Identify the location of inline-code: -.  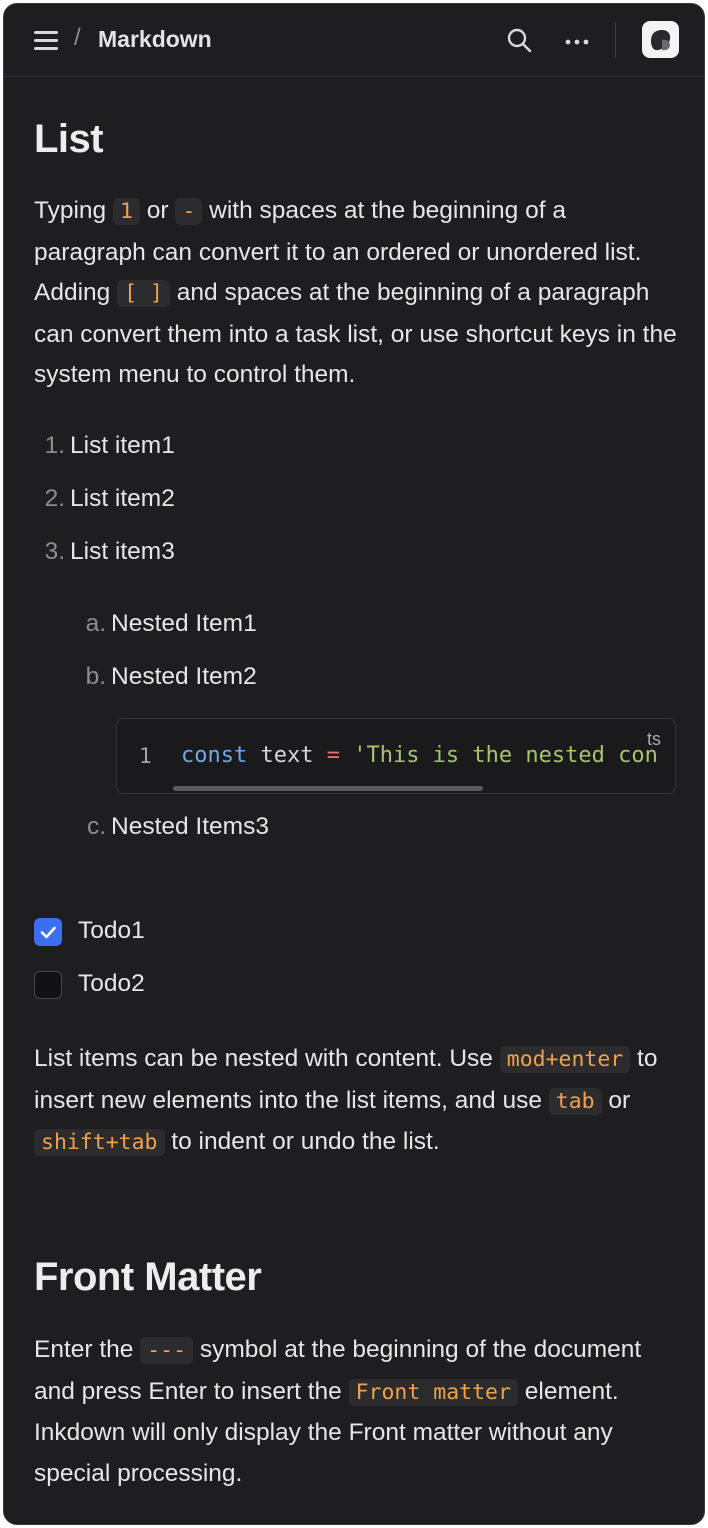
(189, 211).